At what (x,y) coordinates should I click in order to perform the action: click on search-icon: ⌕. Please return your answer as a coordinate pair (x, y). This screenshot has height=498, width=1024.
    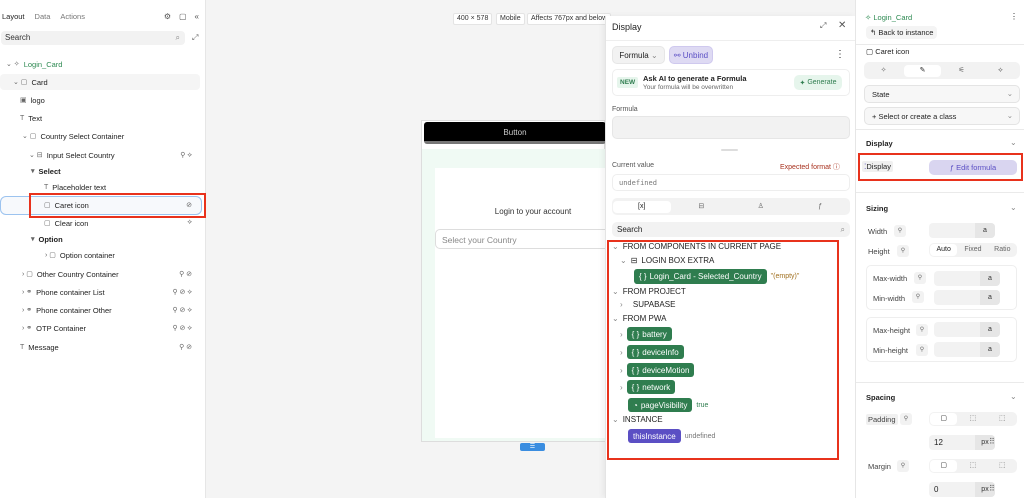
    Looking at the image, I should click on (842, 229).